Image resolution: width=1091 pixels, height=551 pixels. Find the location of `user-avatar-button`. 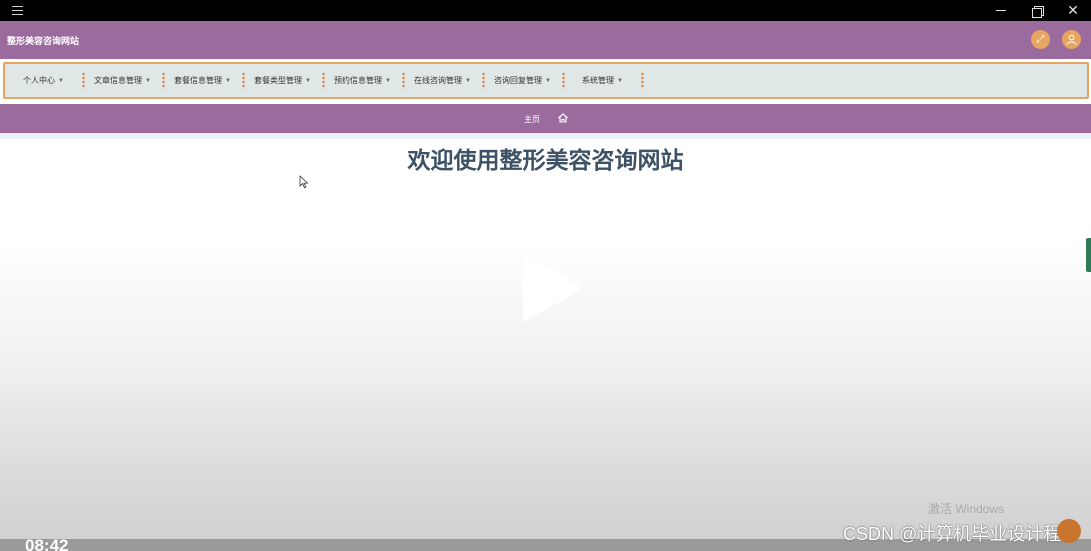

user-avatar-button is located at coordinates (1071, 39).